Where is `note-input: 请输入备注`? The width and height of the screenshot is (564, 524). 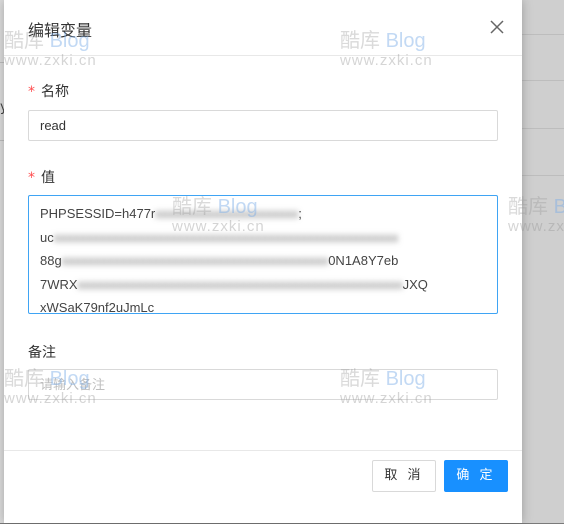
note-input: 请输入备注 is located at coordinates (263, 384).